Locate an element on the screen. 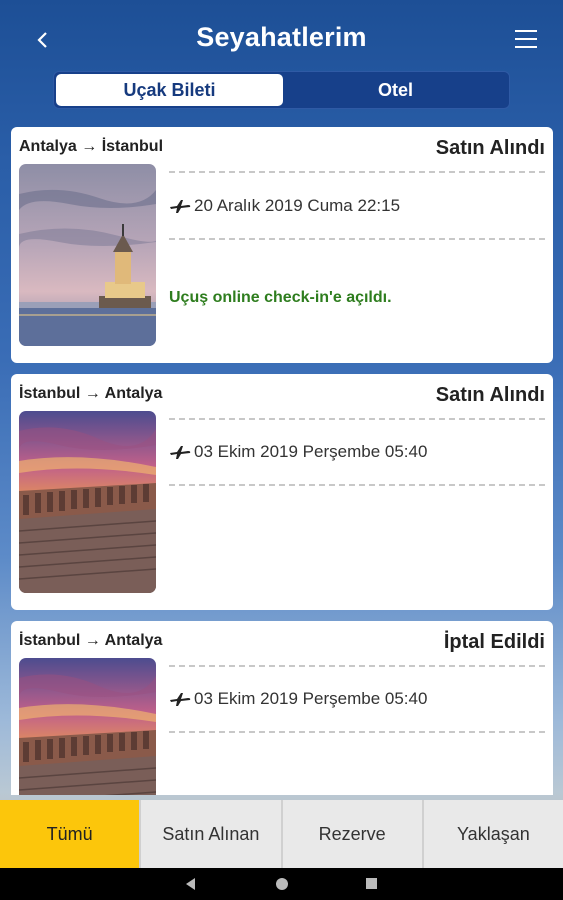 This screenshot has height=900, width=563. filter-tabs: Tümü Satın Alınan Rezerve Yaklaşan is located at coordinates (281, 834).